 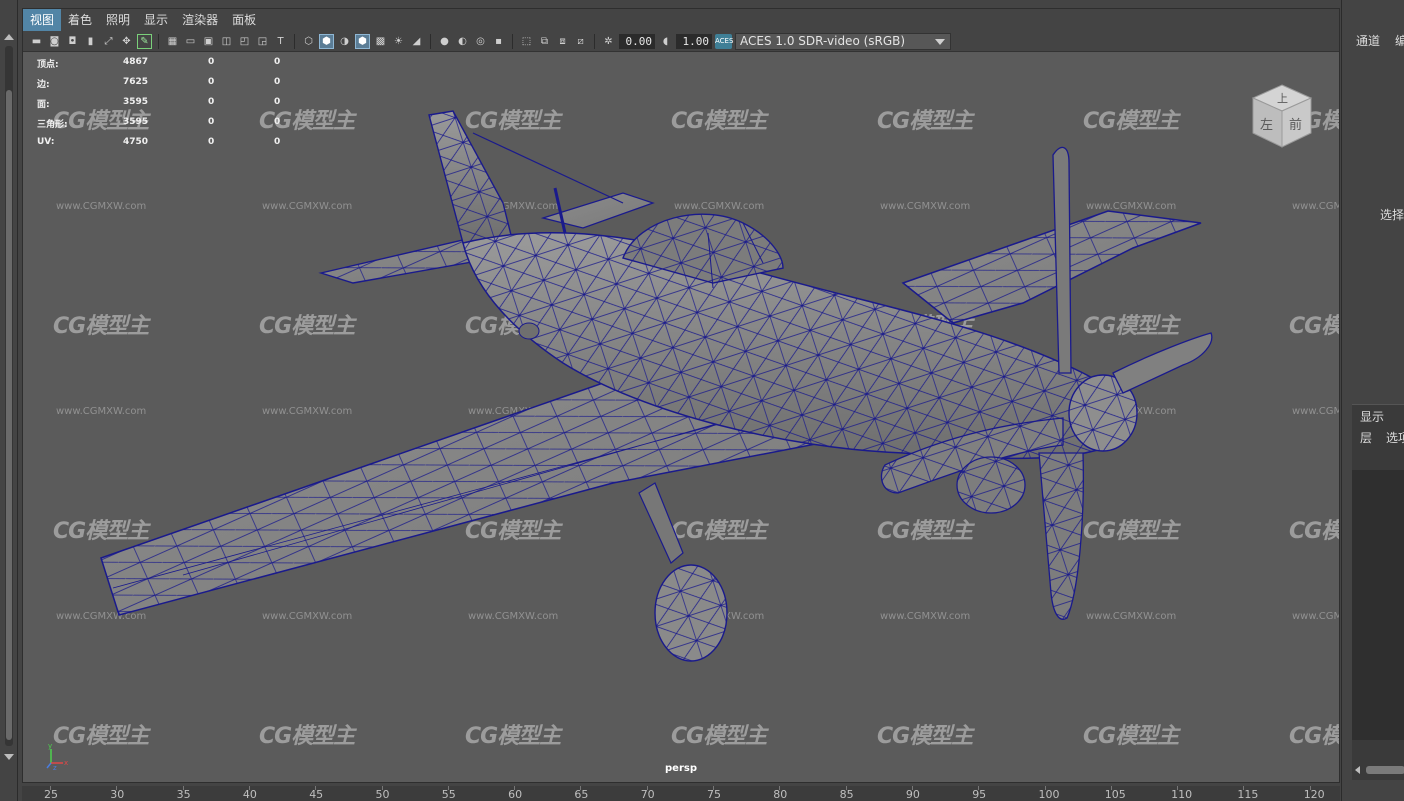 I want to click on menu-options: 选项, so click(x=1395, y=437).